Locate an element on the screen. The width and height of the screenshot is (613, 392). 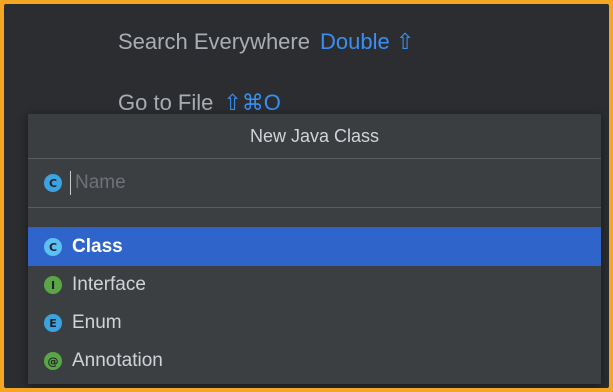
annotation-icon: @ is located at coordinates (53, 361).